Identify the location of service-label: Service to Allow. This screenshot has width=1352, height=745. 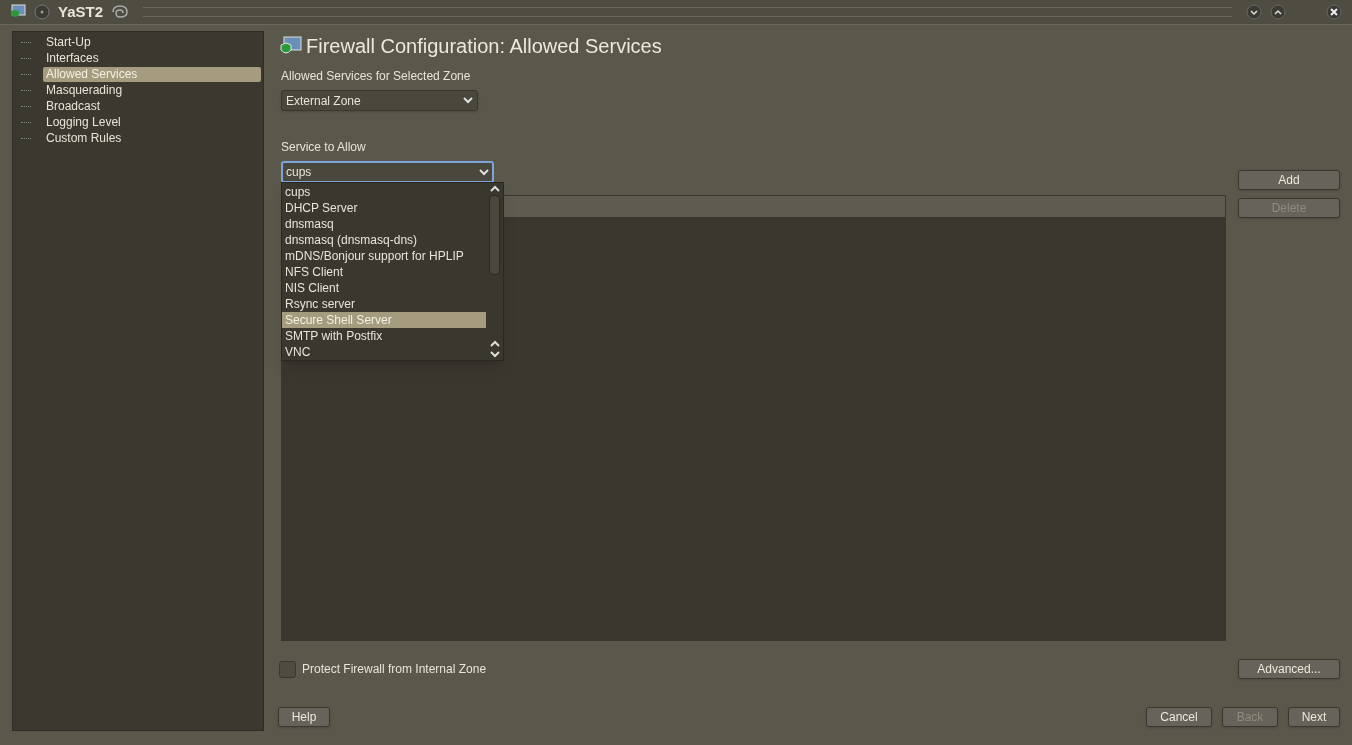
(324, 147).